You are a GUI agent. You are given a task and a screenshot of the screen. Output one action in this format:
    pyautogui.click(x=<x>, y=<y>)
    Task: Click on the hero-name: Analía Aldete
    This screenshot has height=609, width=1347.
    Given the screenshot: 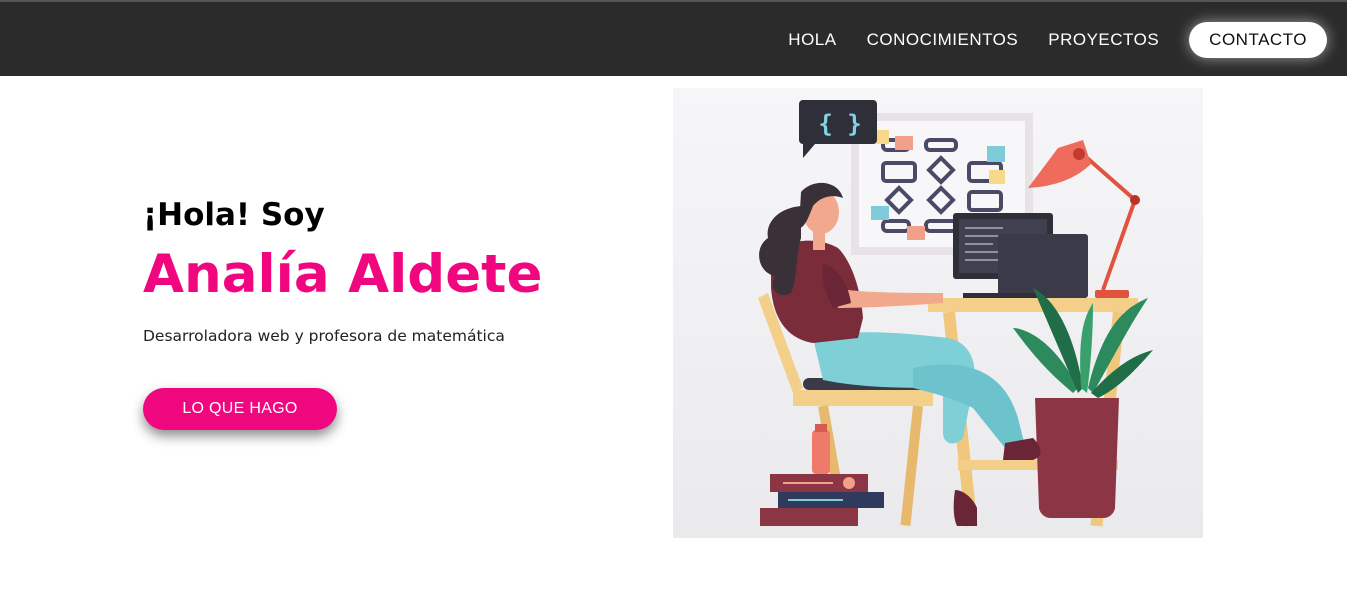 What is the action you would take?
    pyautogui.click(x=343, y=274)
    